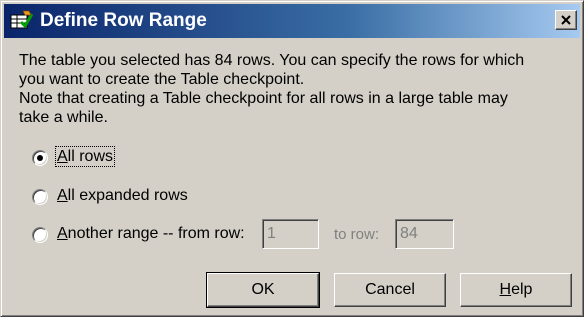  I want to click on all-expanded-text: ll expanded rows, so click(127, 195).